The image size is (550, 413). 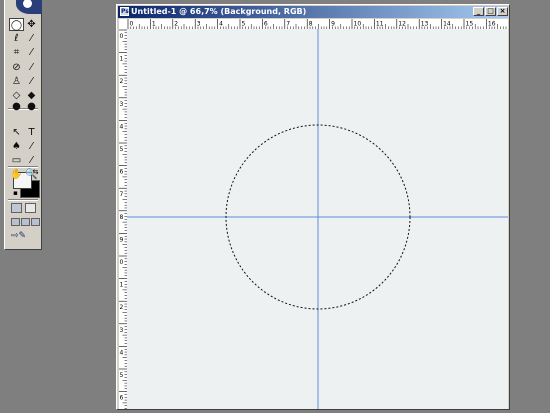 I want to click on brush-tool-icon: ⁄, so click(x=31, y=67).